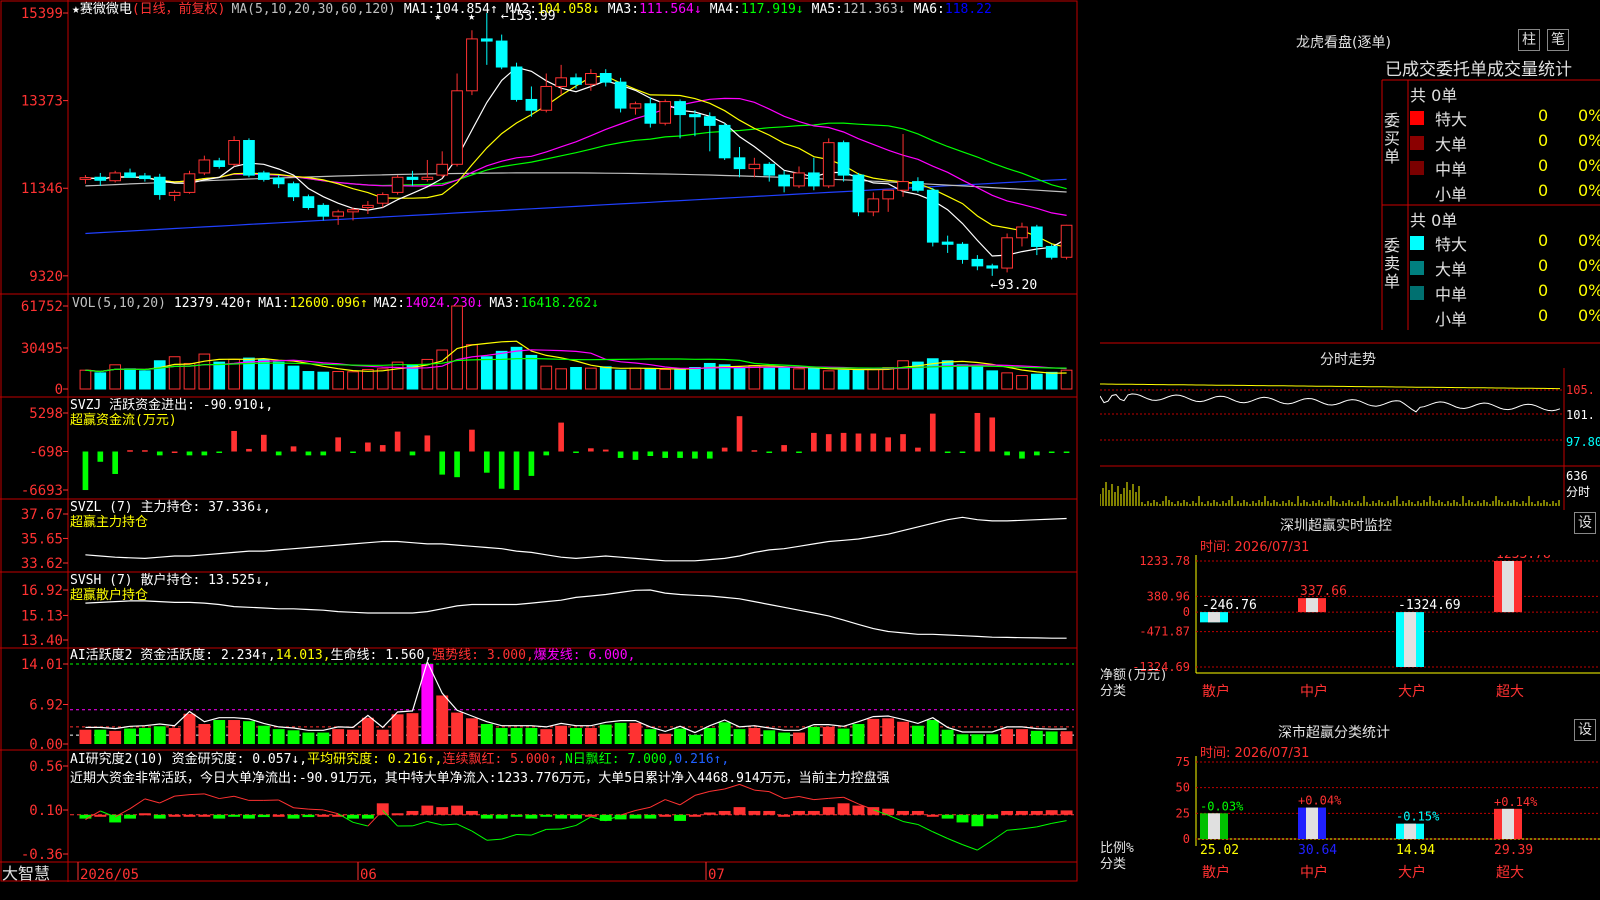 This screenshot has width=1600, height=900. What do you see at coordinates (26, 873) in the screenshot?
I see `brand-label: 大智慧` at bounding box center [26, 873].